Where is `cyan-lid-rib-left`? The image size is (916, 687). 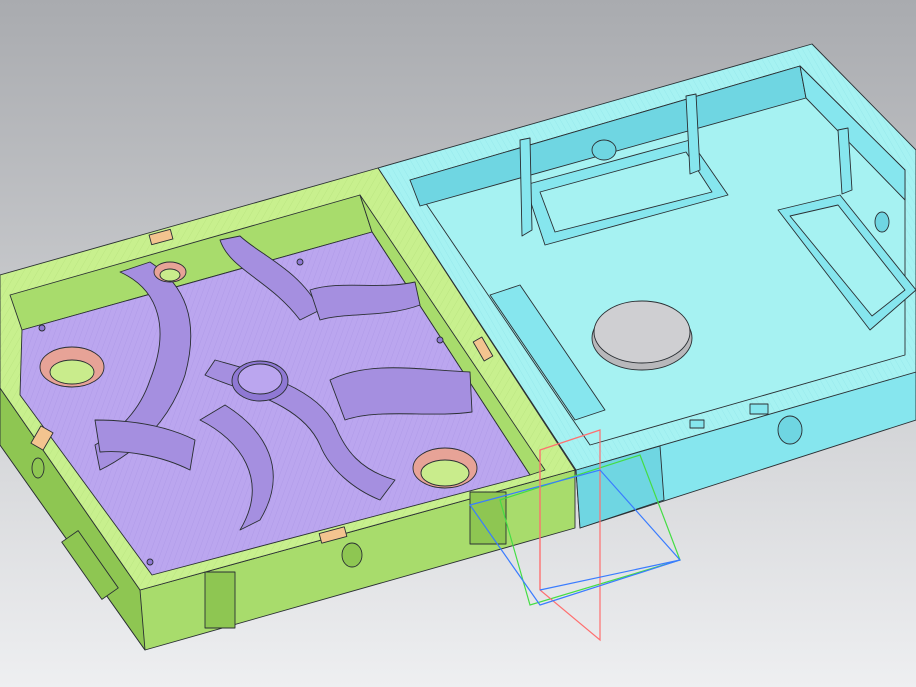
cyan-lid-rib-left is located at coordinates (526, 187).